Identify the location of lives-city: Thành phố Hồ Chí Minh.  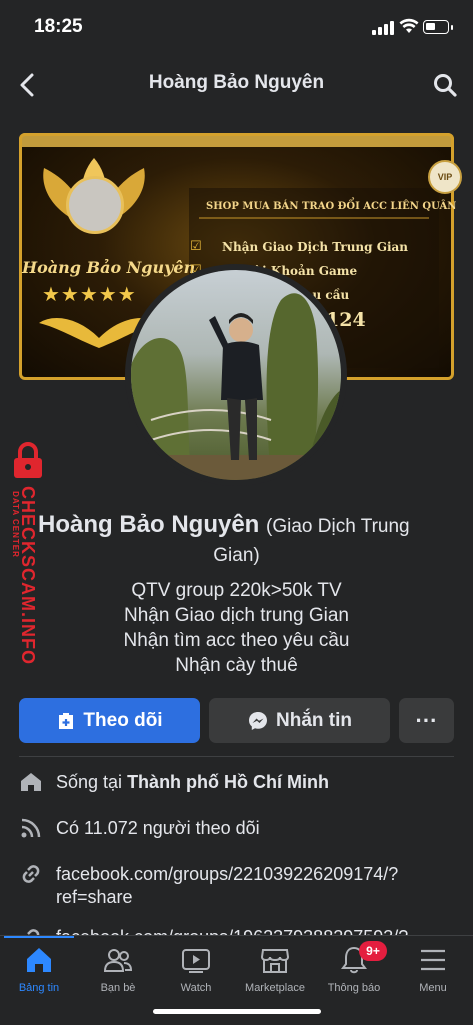
(228, 782).